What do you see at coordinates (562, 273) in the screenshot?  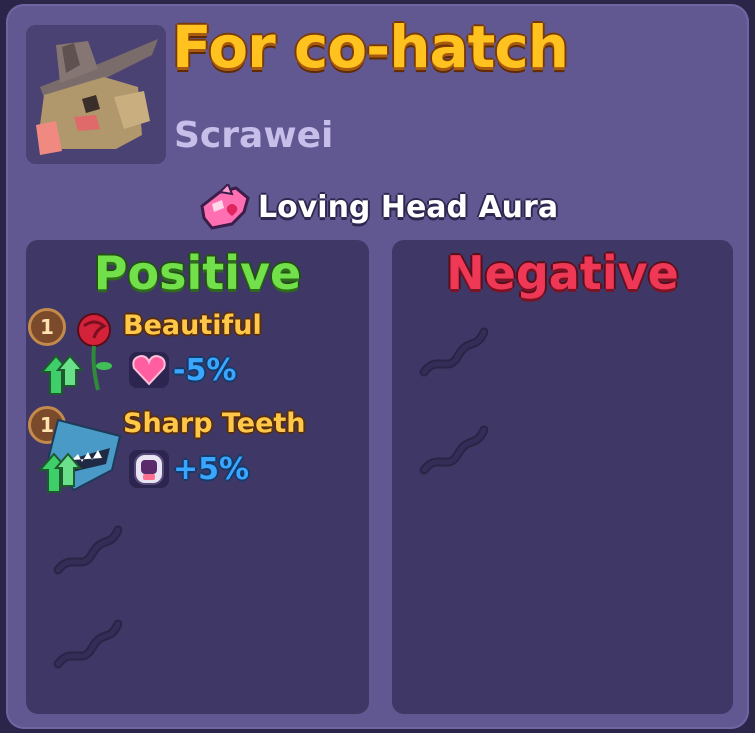 I see `negative-header: Negative` at bounding box center [562, 273].